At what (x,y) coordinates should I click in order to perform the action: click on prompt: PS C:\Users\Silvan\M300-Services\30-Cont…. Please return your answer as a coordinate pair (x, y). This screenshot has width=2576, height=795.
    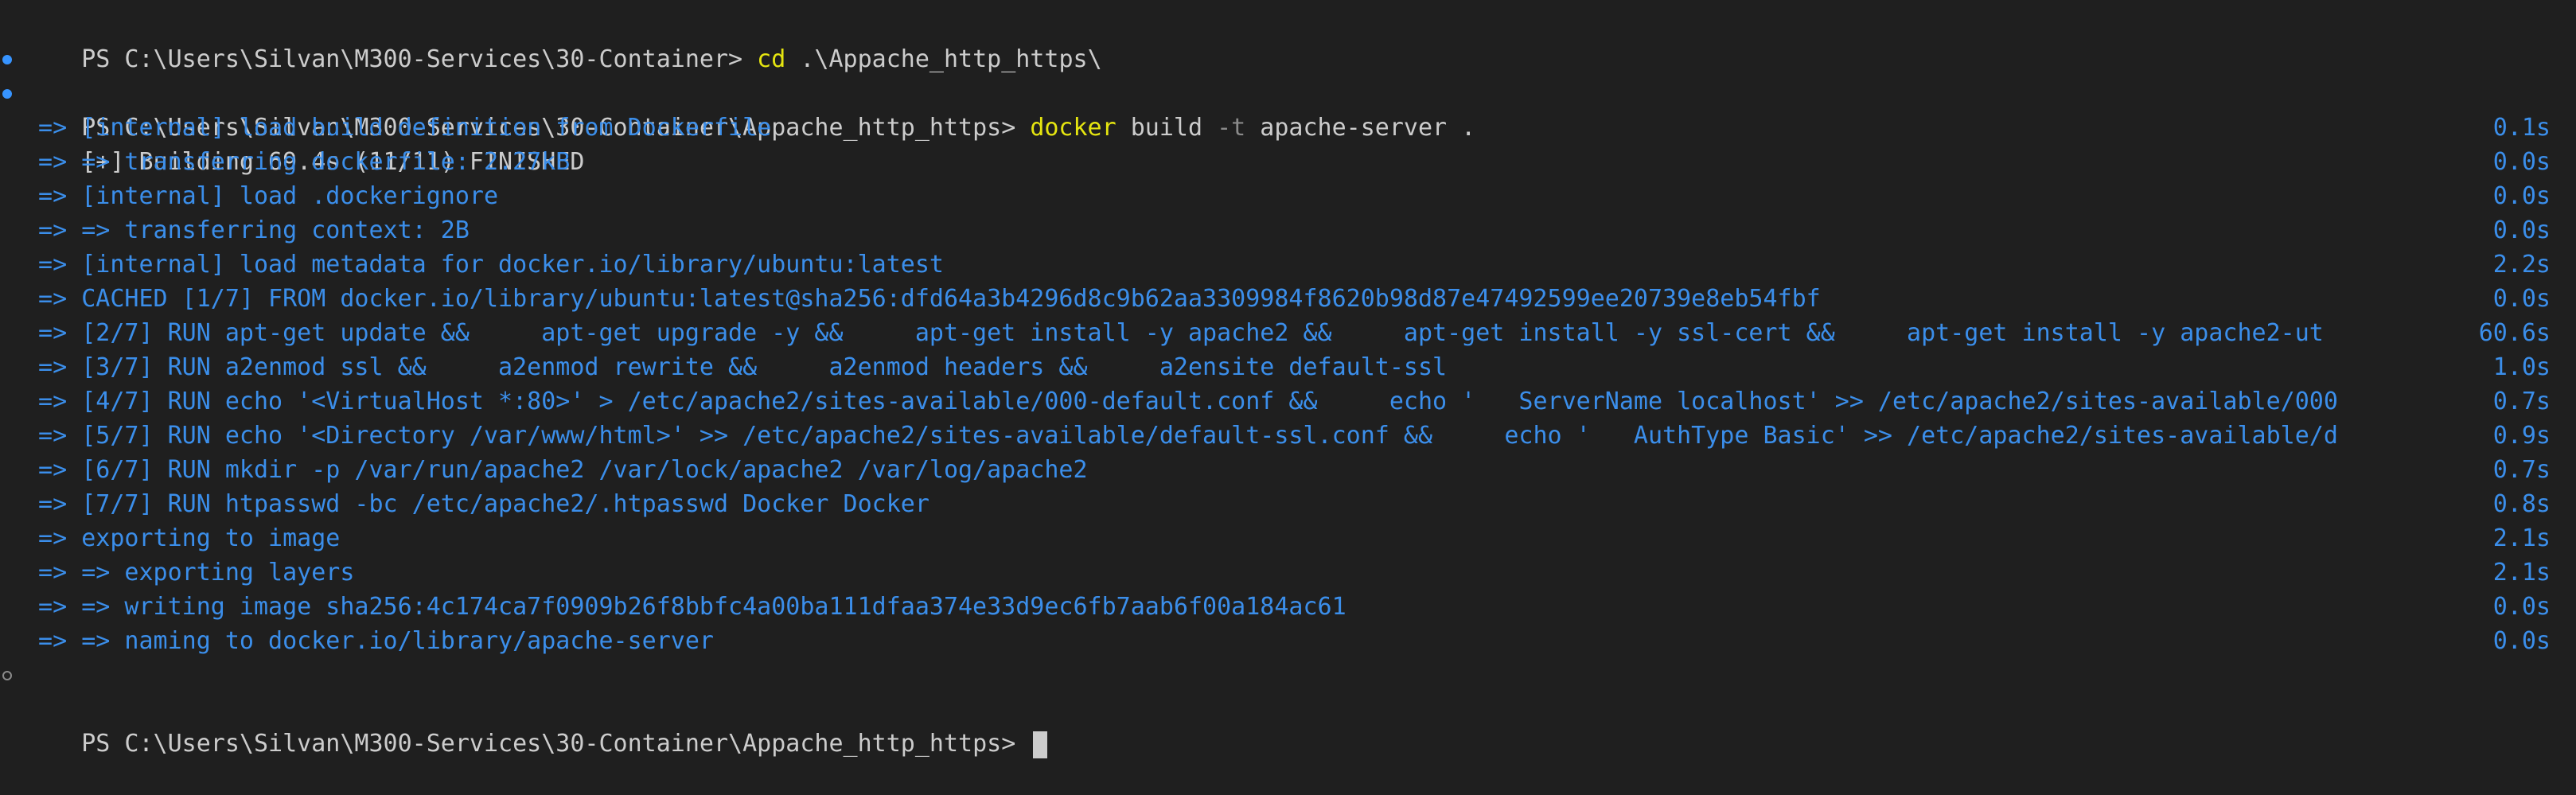
    Looking at the image, I should click on (556, 744).